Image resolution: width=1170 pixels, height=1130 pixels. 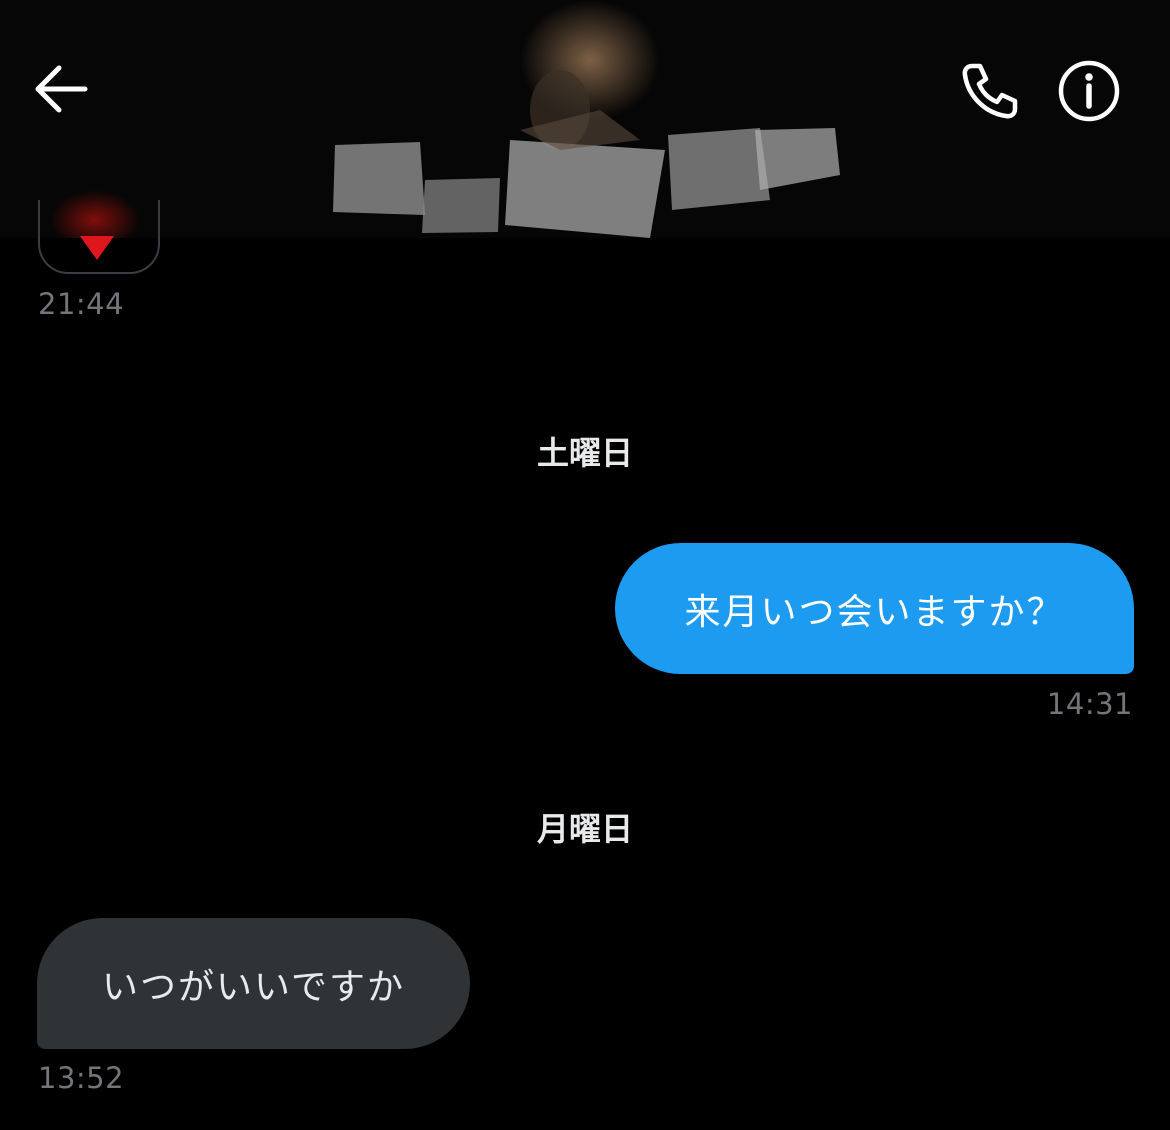 I want to click on info-button, so click(x=1089, y=91).